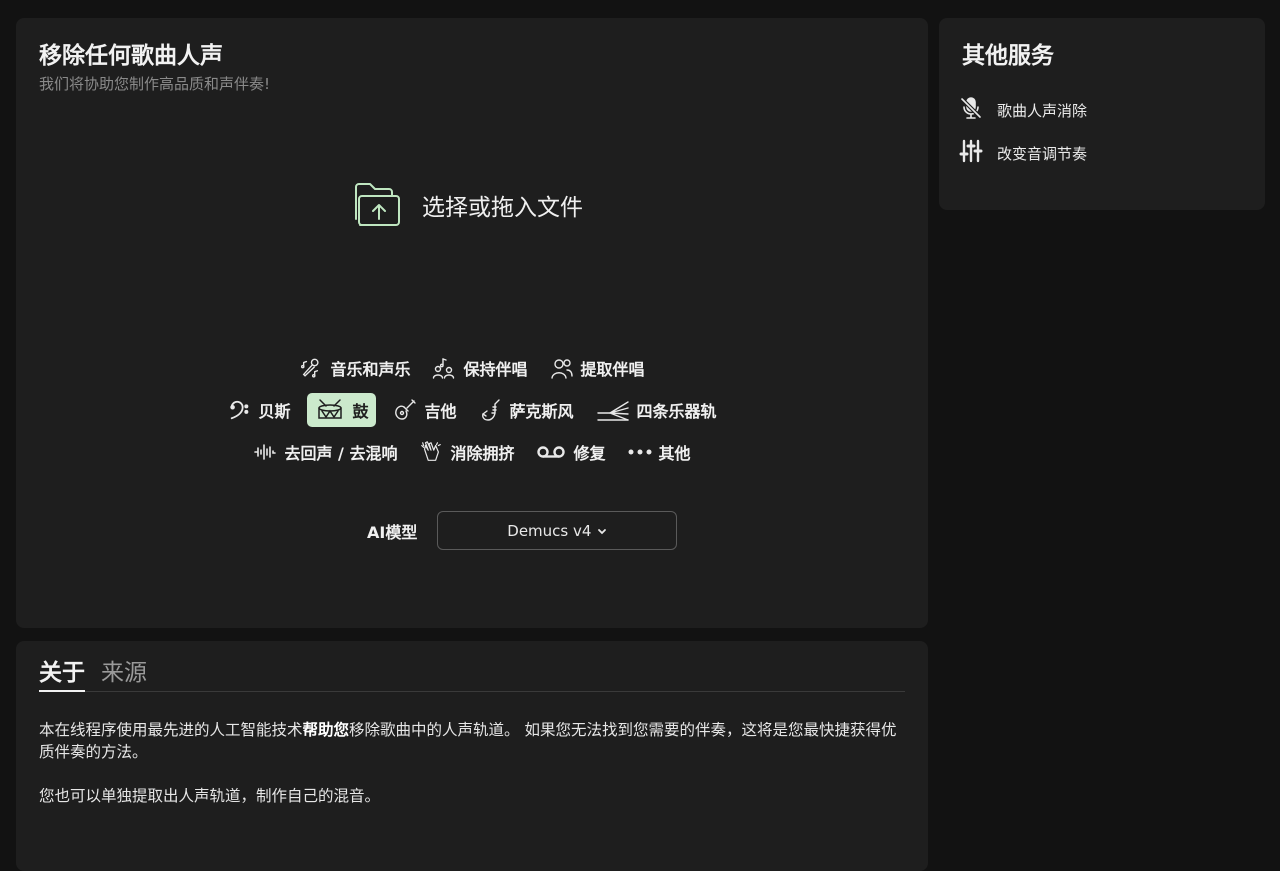 Image resolution: width=1280 pixels, height=871 pixels. I want to click on option-decrowd: 消除拥挤, so click(466, 452).